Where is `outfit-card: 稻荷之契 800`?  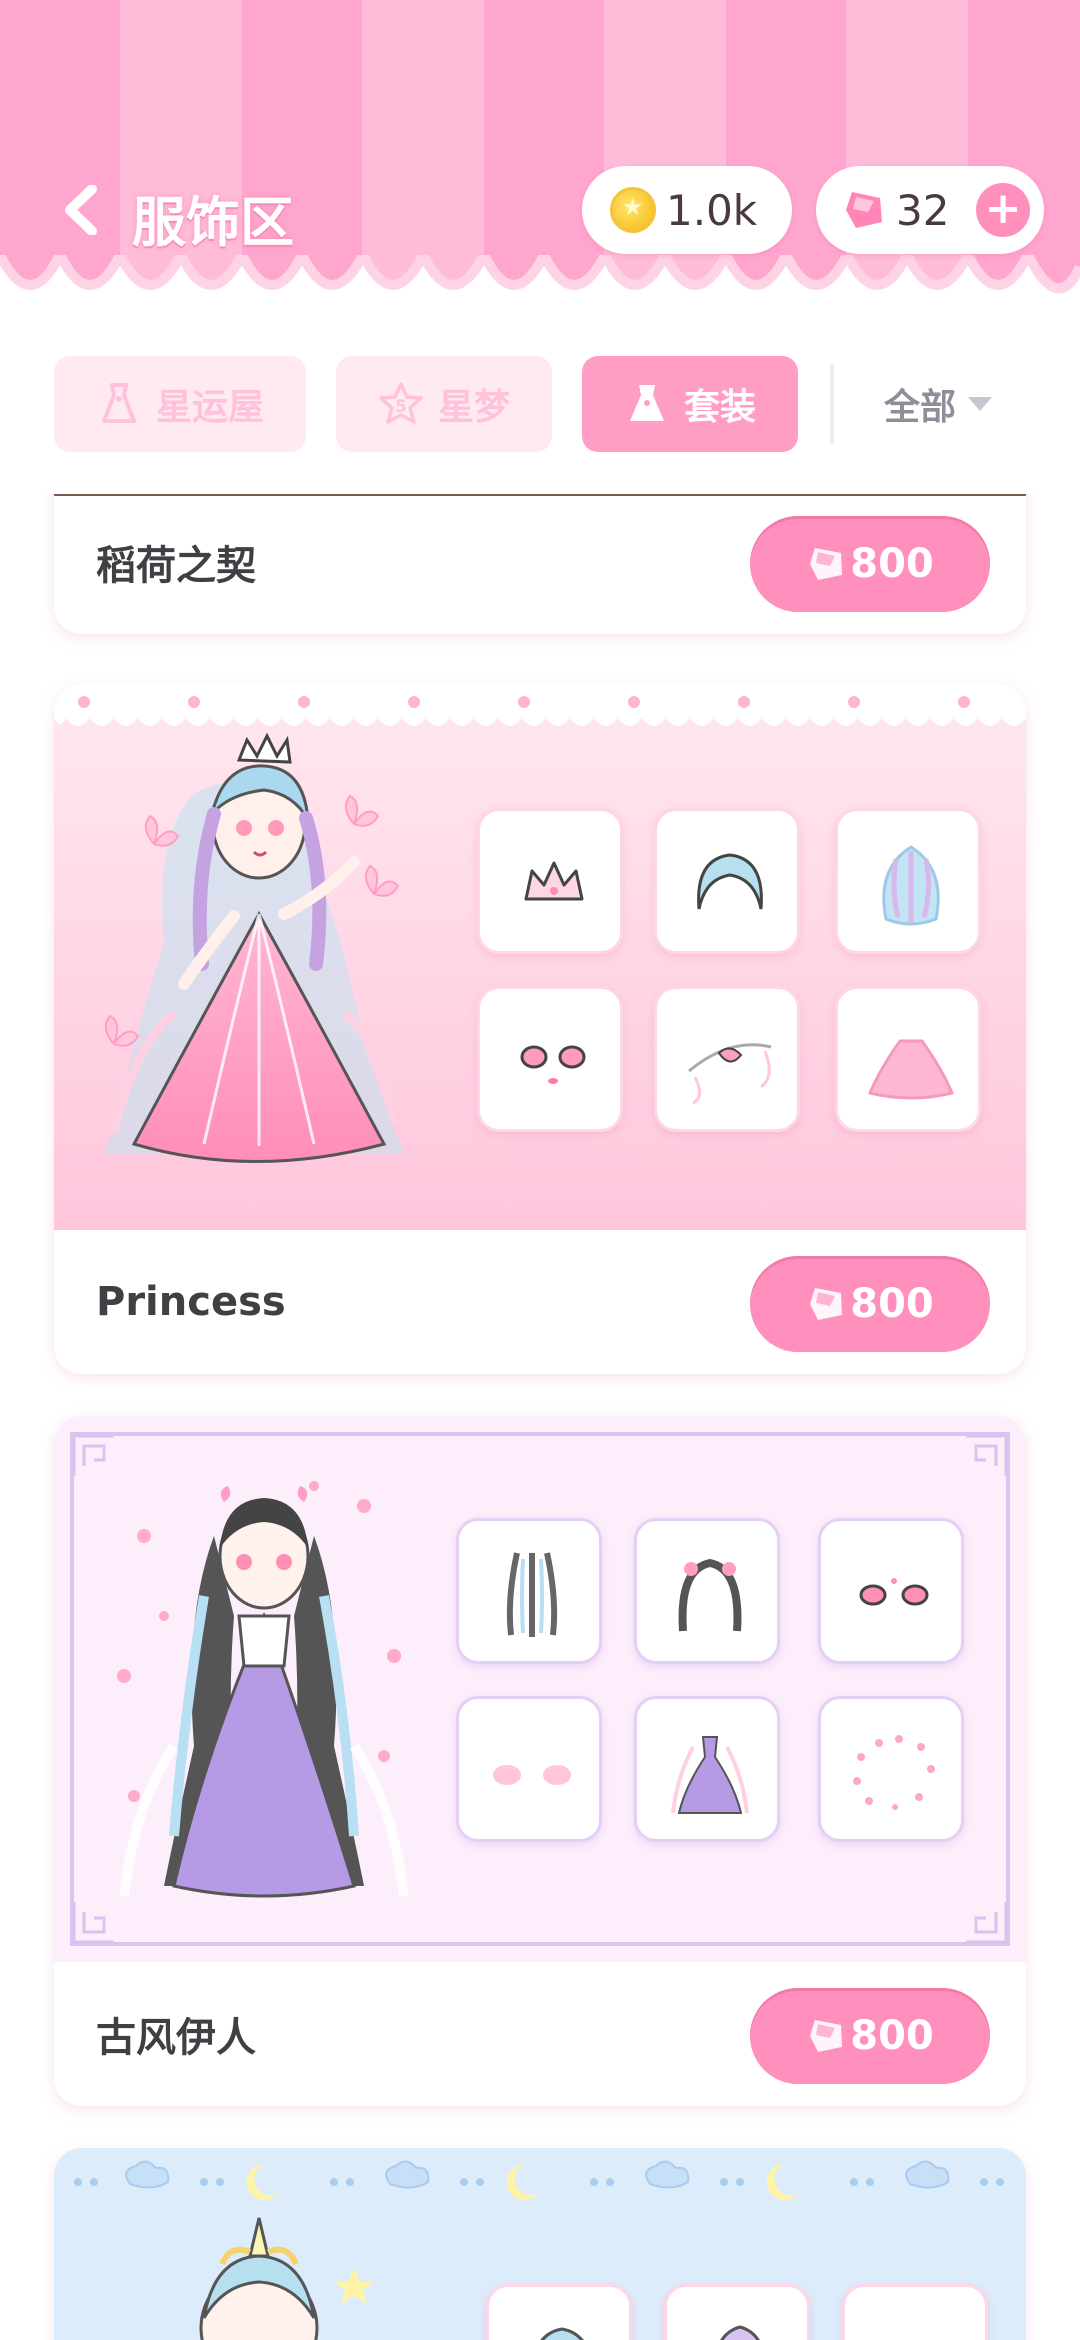
outfit-card: 稻荷之契 800 is located at coordinates (540, 564).